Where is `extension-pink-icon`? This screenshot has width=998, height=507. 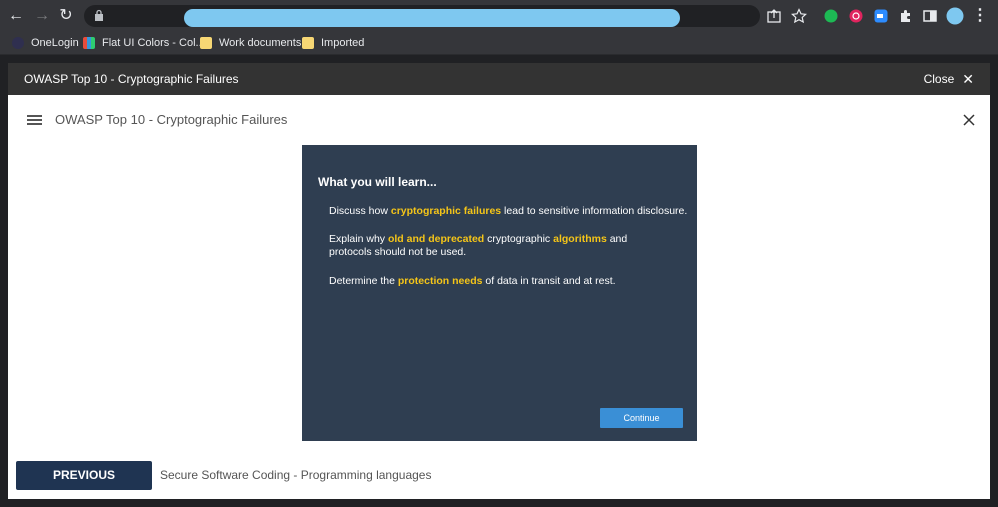
extension-pink-icon is located at coordinates (856, 16).